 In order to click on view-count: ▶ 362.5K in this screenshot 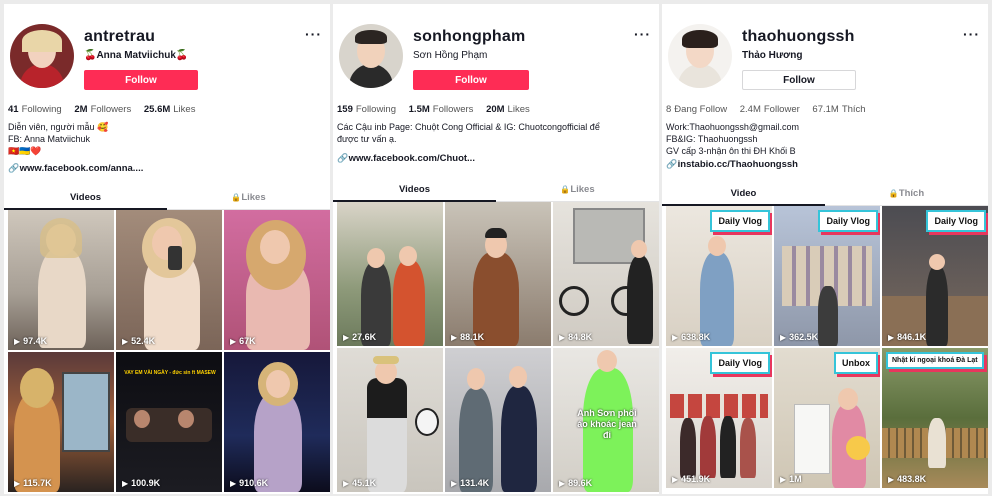, I will do `click(799, 337)`.